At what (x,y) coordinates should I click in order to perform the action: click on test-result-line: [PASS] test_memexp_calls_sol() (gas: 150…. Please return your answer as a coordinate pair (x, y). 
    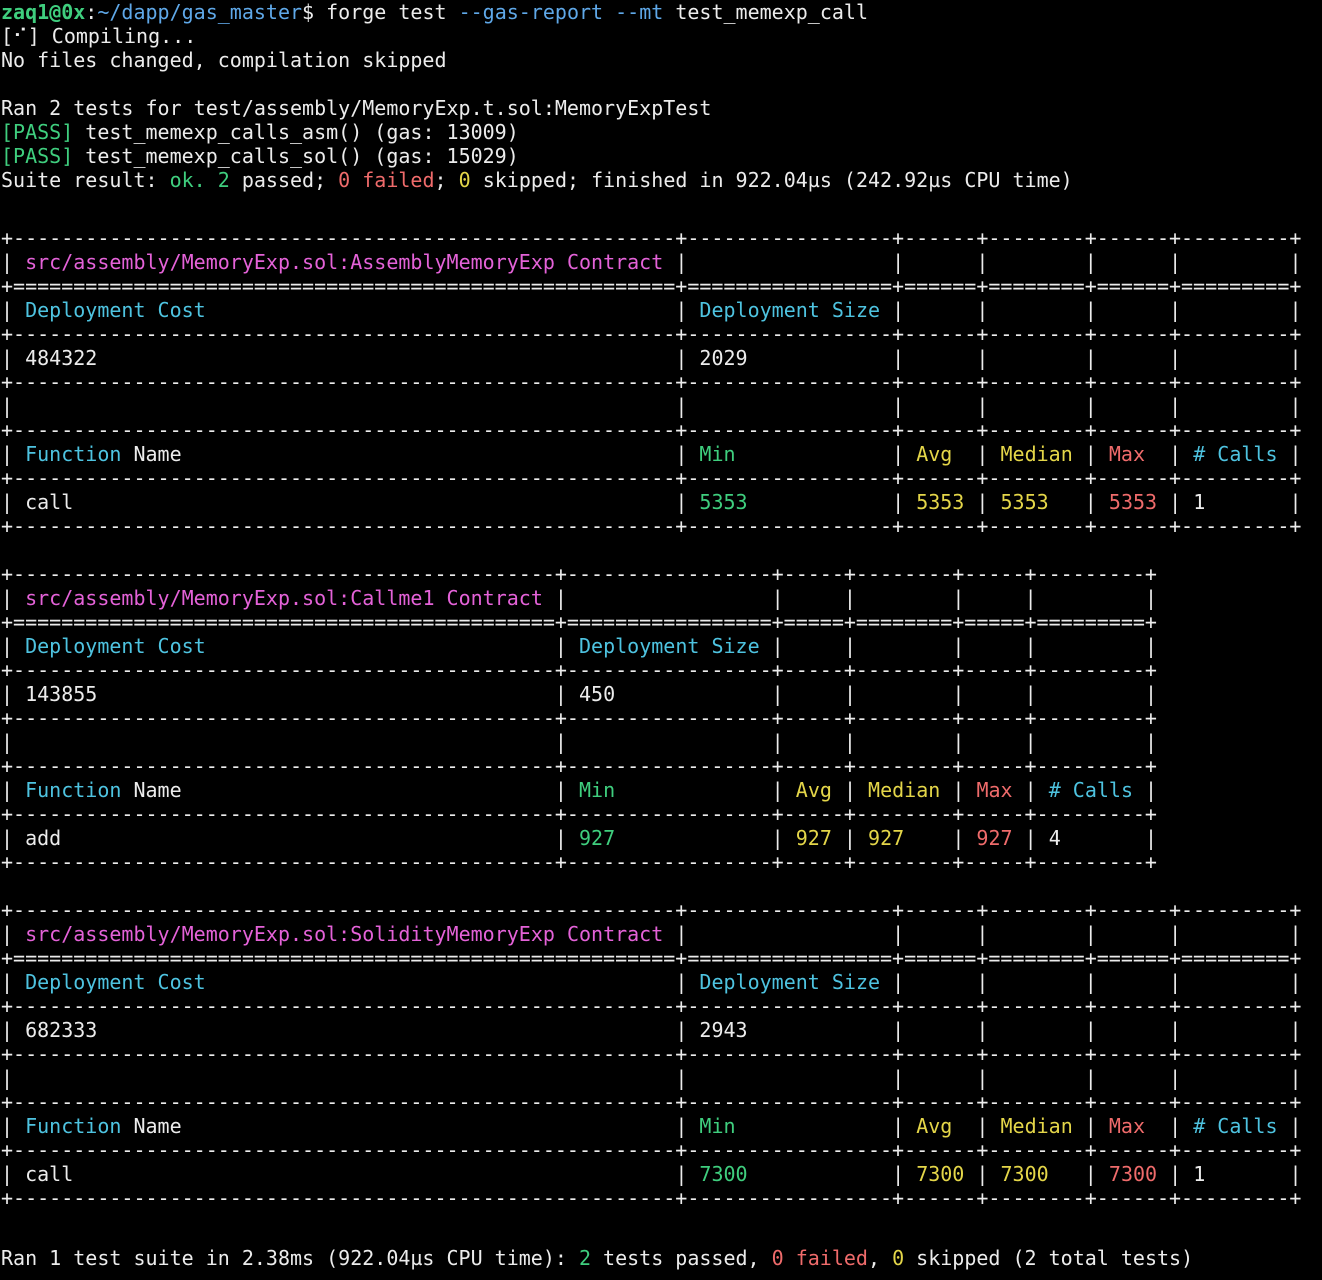
    Looking at the image, I should click on (260, 156).